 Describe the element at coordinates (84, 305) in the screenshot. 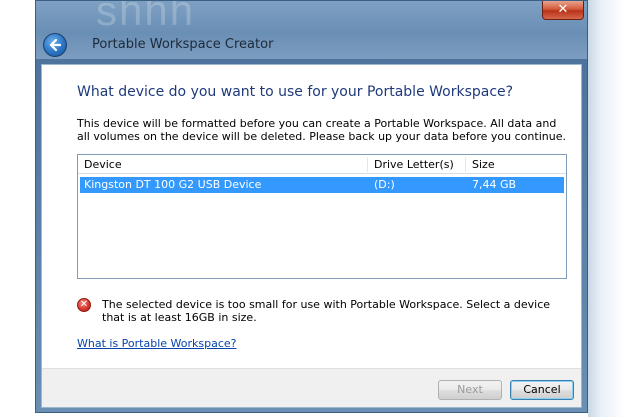

I see `error-icon: ✕` at that location.